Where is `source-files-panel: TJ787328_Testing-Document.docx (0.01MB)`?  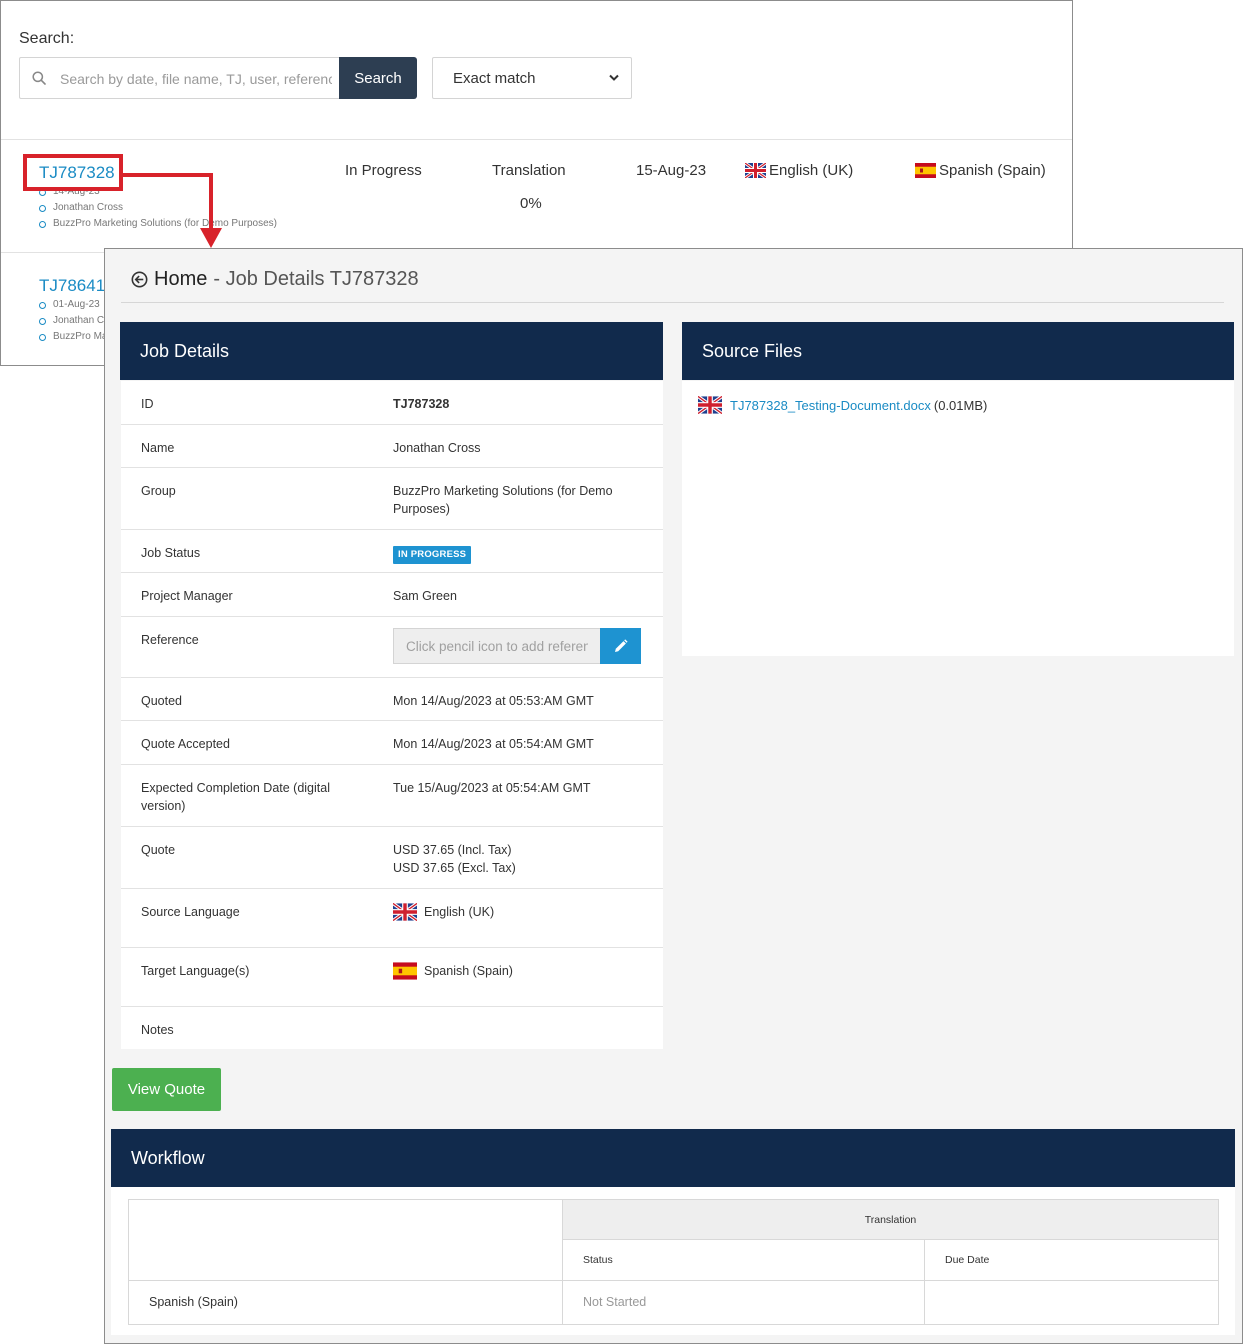 source-files-panel: TJ787328_Testing-Document.docx (0.01MB) is located at coordinates (958, 518).